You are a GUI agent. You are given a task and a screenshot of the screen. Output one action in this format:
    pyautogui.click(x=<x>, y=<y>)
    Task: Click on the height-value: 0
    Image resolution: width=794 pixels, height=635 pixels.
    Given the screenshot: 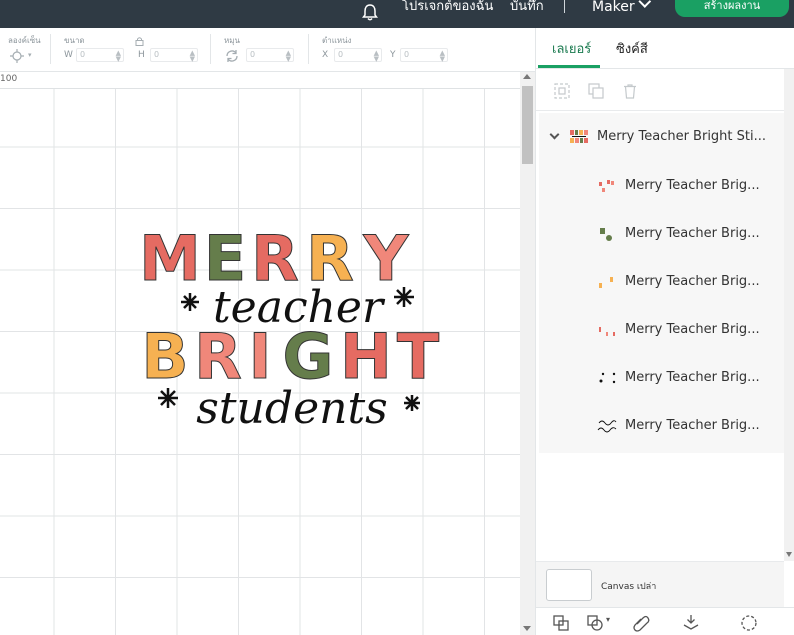 What is the action you would take?
    pyautogui.click(x=157, y=54)
    